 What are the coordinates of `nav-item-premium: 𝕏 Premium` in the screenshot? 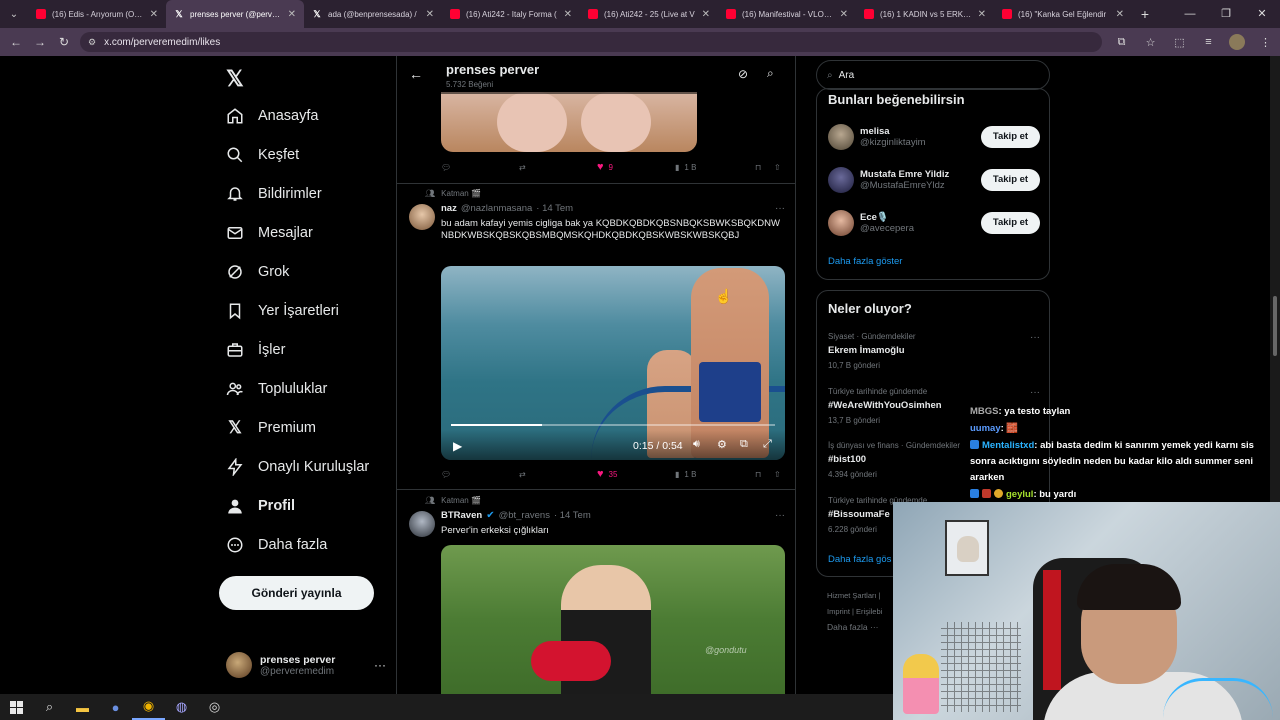 It's located at (271, 428).